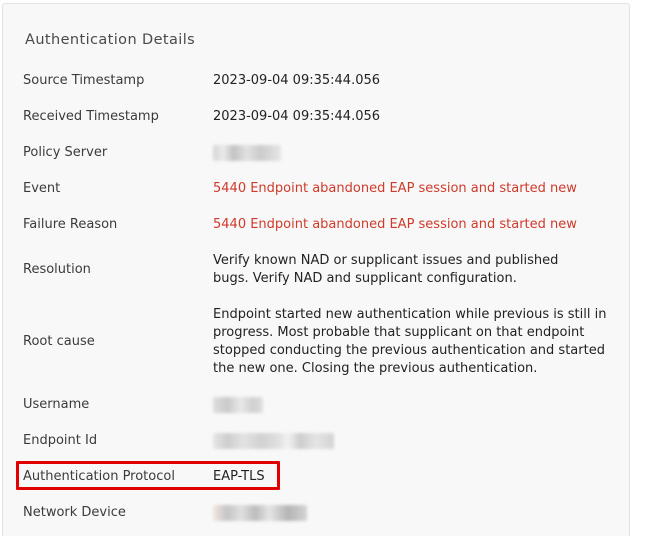 The image size is (652, 536). I want to click on failure-reason-label: Failure Reason, so click(70, 224).